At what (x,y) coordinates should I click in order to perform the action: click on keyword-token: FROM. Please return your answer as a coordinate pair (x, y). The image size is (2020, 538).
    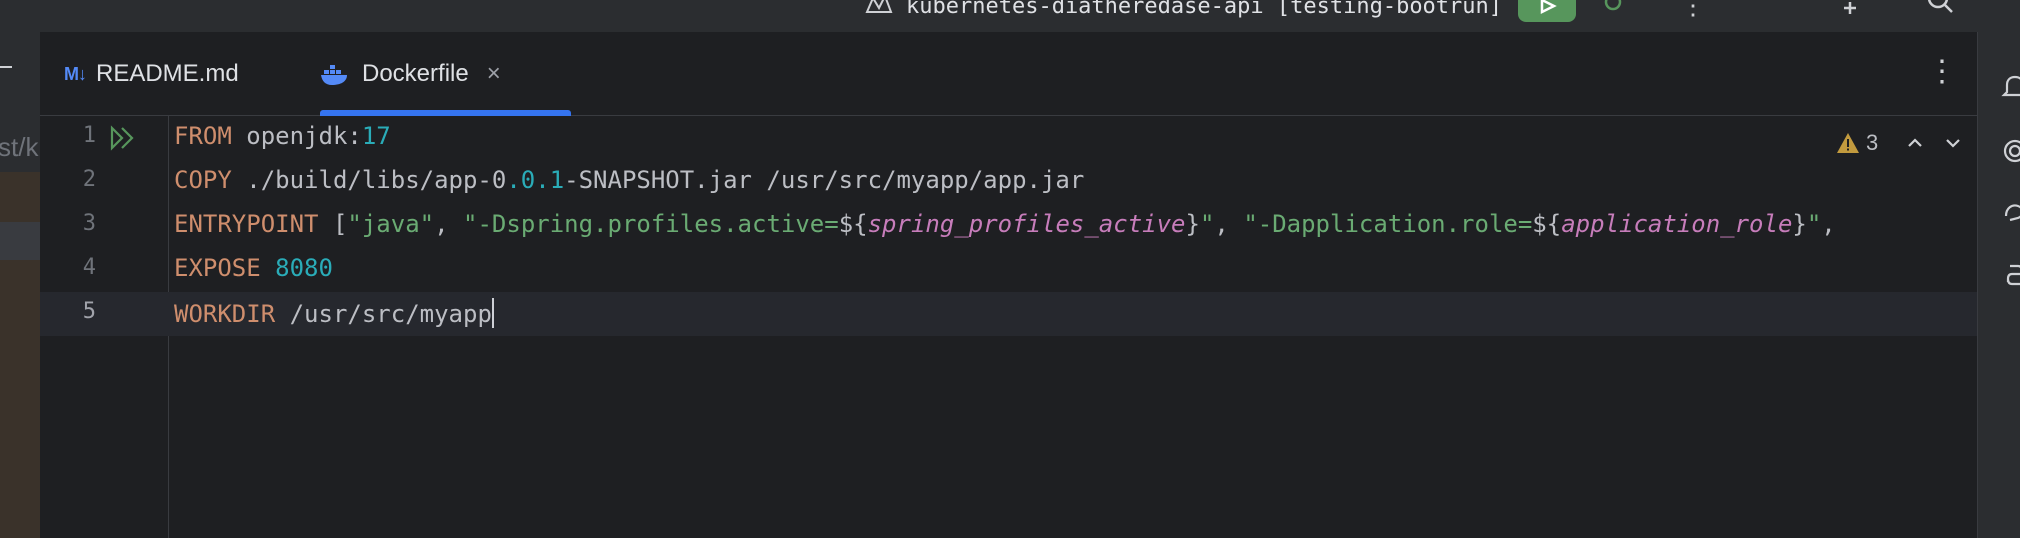
    Looking at the image, I should click on (203, 136).